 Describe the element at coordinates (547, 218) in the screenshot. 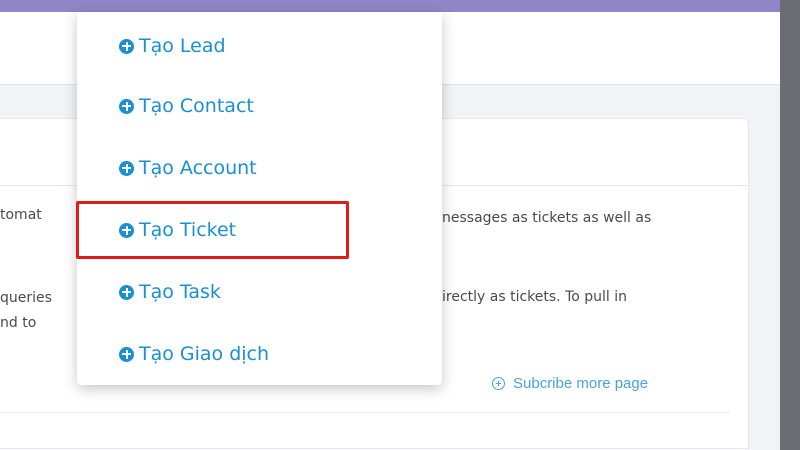

I see `body-text-fragment: nessages as tickets as well as` at that location.